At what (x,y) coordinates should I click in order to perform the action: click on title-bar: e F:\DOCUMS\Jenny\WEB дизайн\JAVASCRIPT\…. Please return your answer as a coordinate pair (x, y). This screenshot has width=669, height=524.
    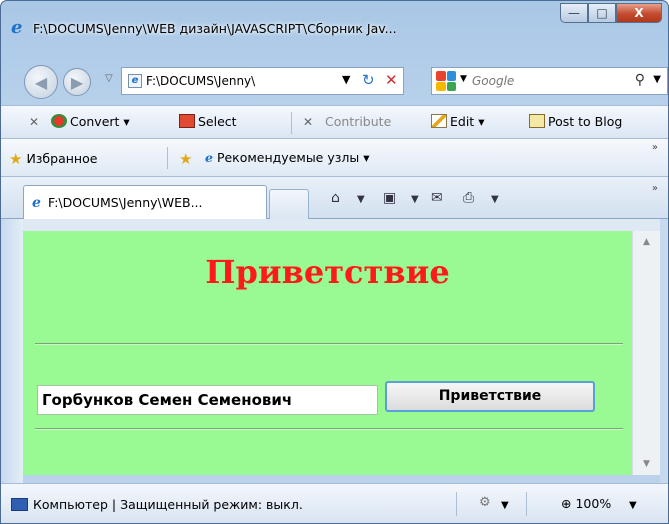
    Looking at the image, I should click on (334, 28).